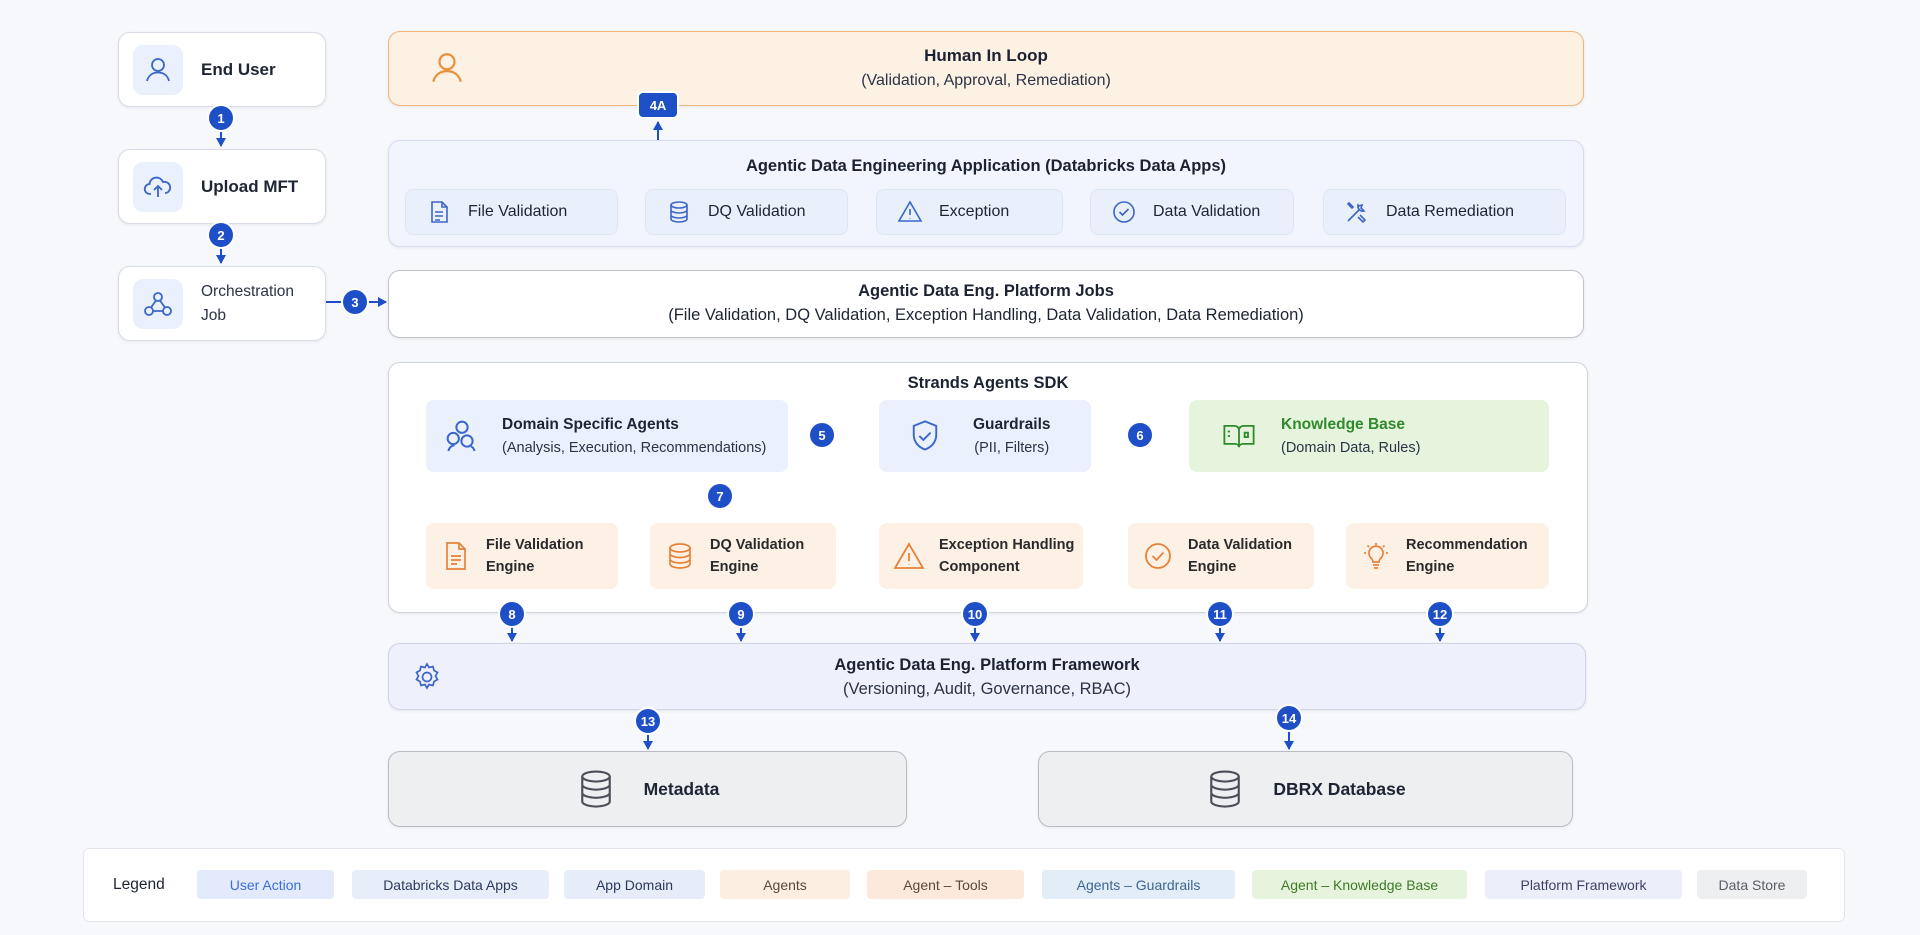 The height and width of the screenshot is (935, 1920). Describe the element at coordinates (247, 304) in the screenshot. I see `orchestration-job-label: Orchestration Job` at that location.